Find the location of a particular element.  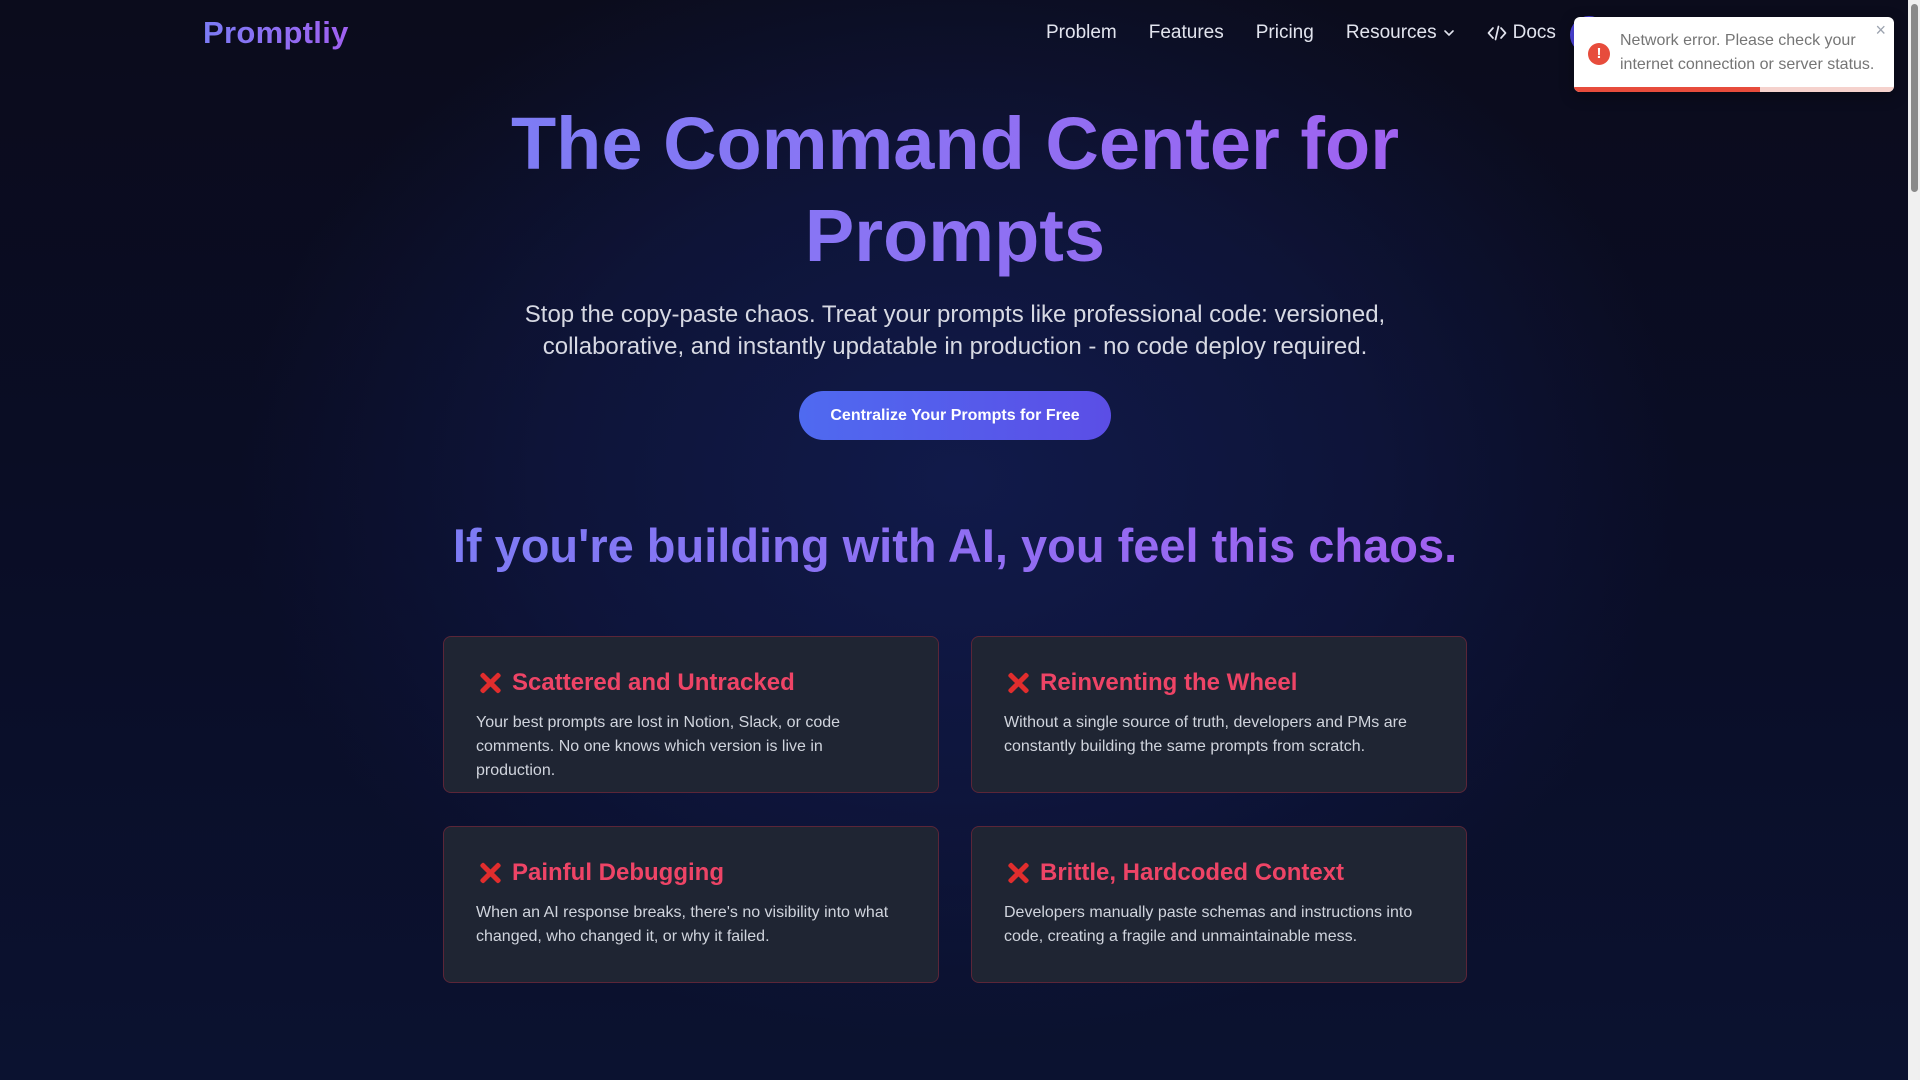

scrollbar is located at coordinates (1914, 540).